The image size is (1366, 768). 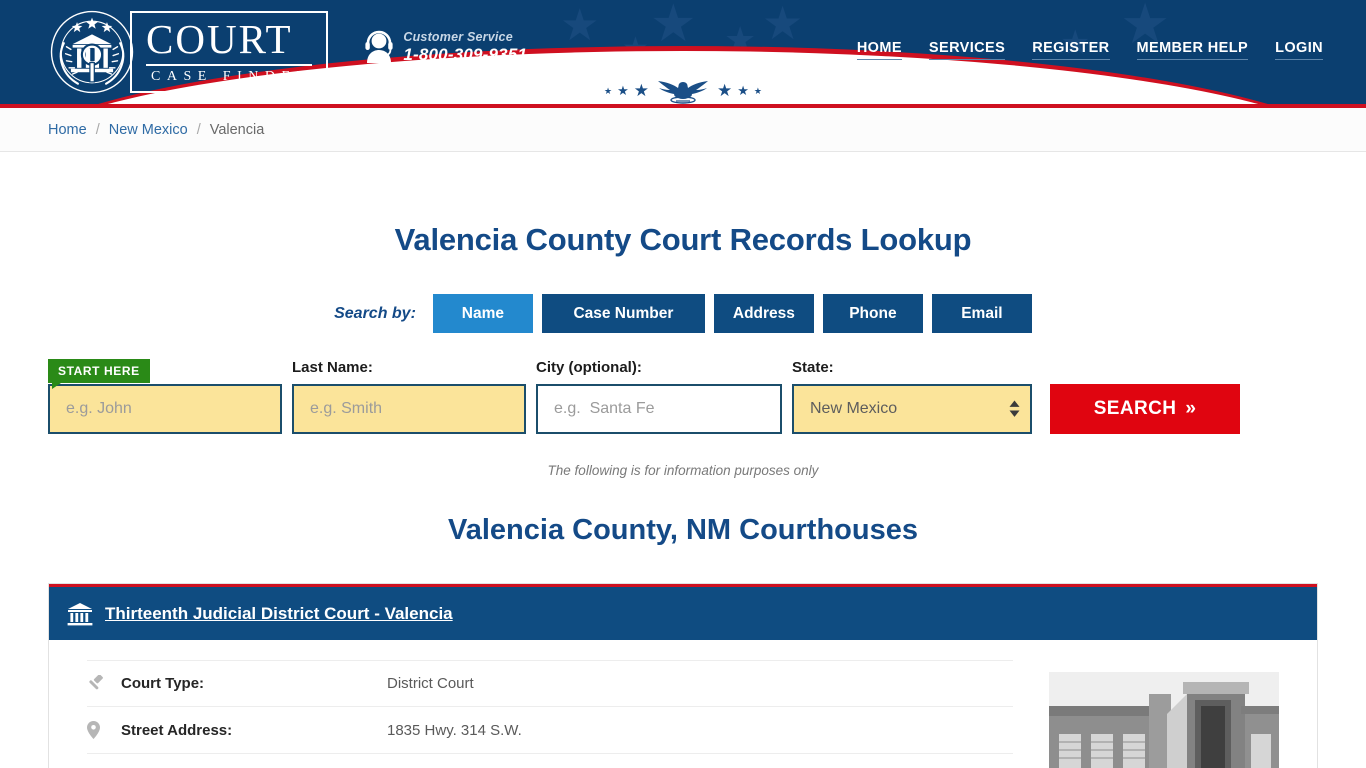 What do you see at coordinates (623, 314) in the screenshot?
I see `tab-case-number: Case Number` at bounding box center [623, 314].